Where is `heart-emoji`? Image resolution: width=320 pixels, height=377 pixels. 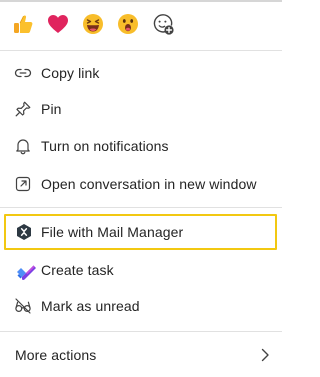 heart-emoji is located at coordinates (58, 24).